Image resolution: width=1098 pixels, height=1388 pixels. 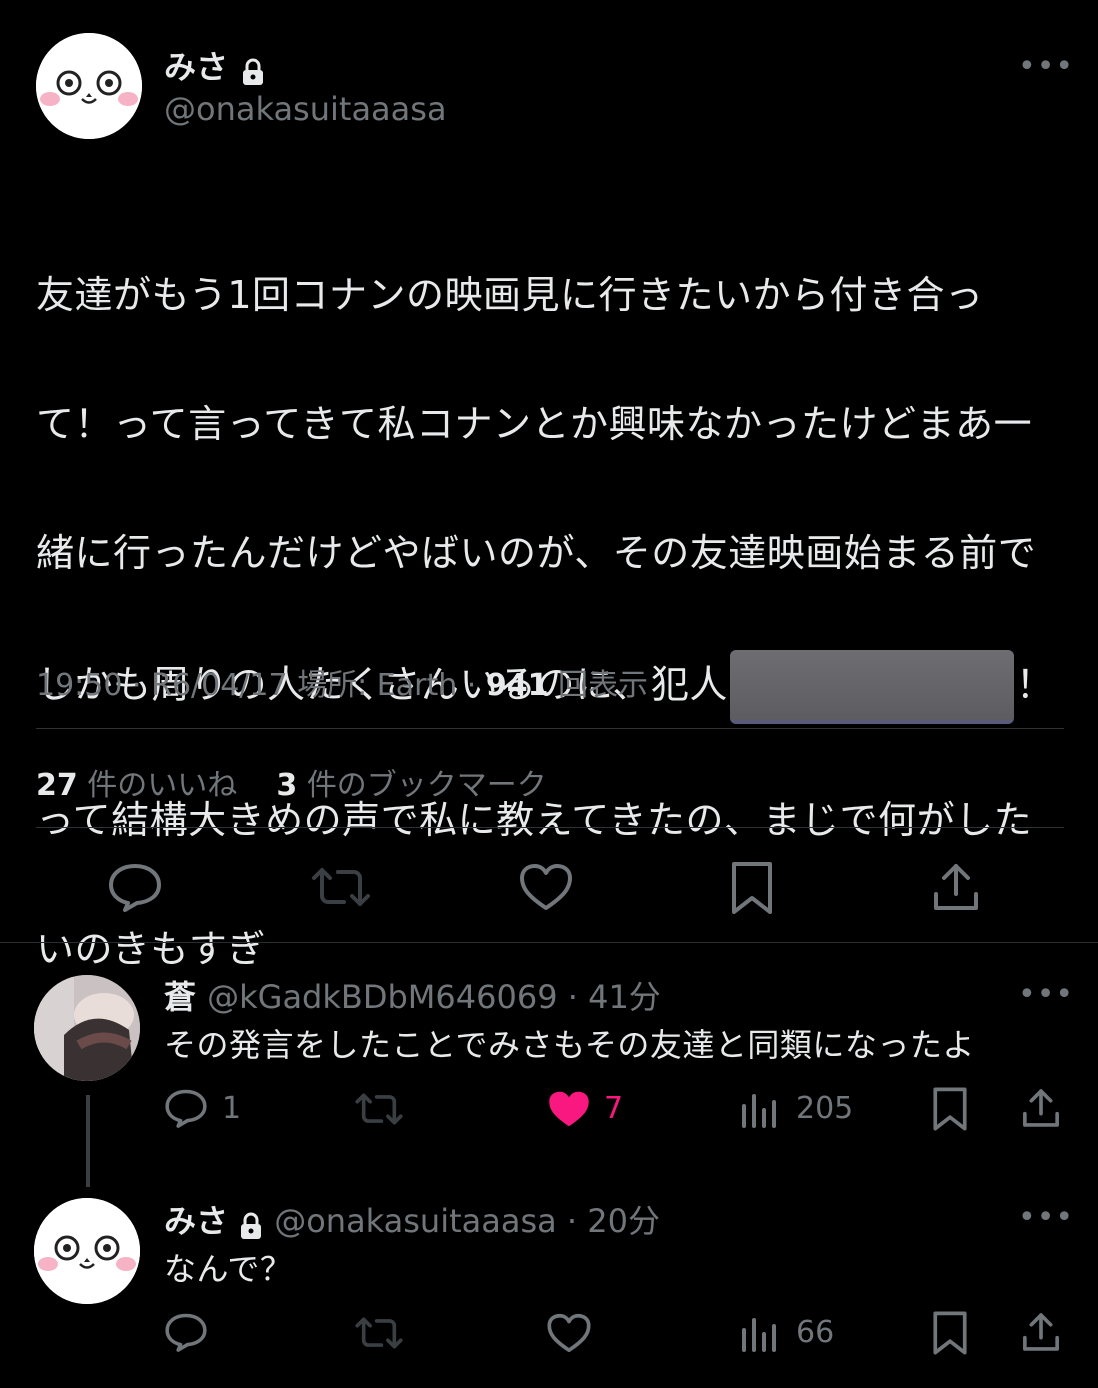 What do you see at coordinates (825, 1108) in the screenshot?
I see `views-count: 205` at bounding box center [825, 1108].